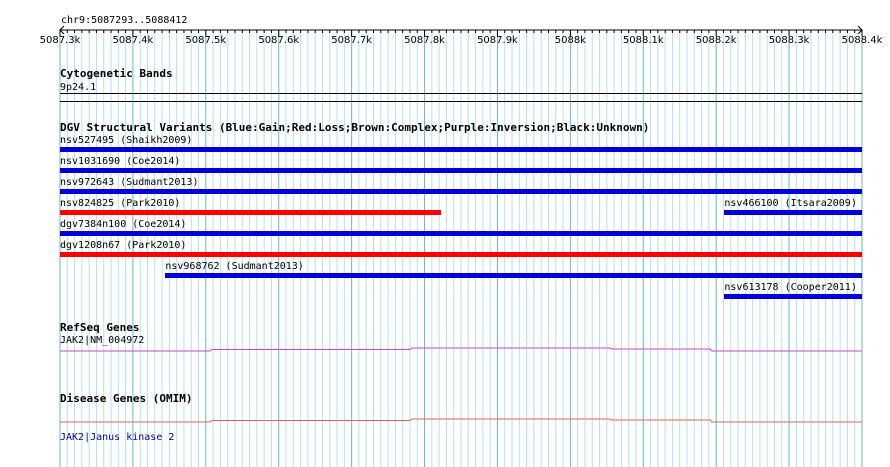 The width and height of the screenshot is (890, 467). I want to click on dgv-variant-label: nsv527495 (Shaikh2009), so click(126, 140).